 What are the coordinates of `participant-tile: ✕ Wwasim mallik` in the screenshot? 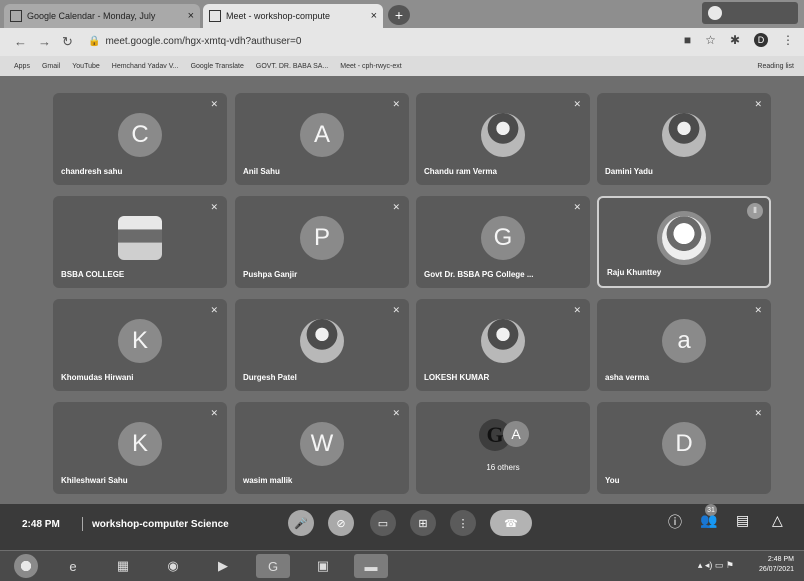 It's located at (322, 448).